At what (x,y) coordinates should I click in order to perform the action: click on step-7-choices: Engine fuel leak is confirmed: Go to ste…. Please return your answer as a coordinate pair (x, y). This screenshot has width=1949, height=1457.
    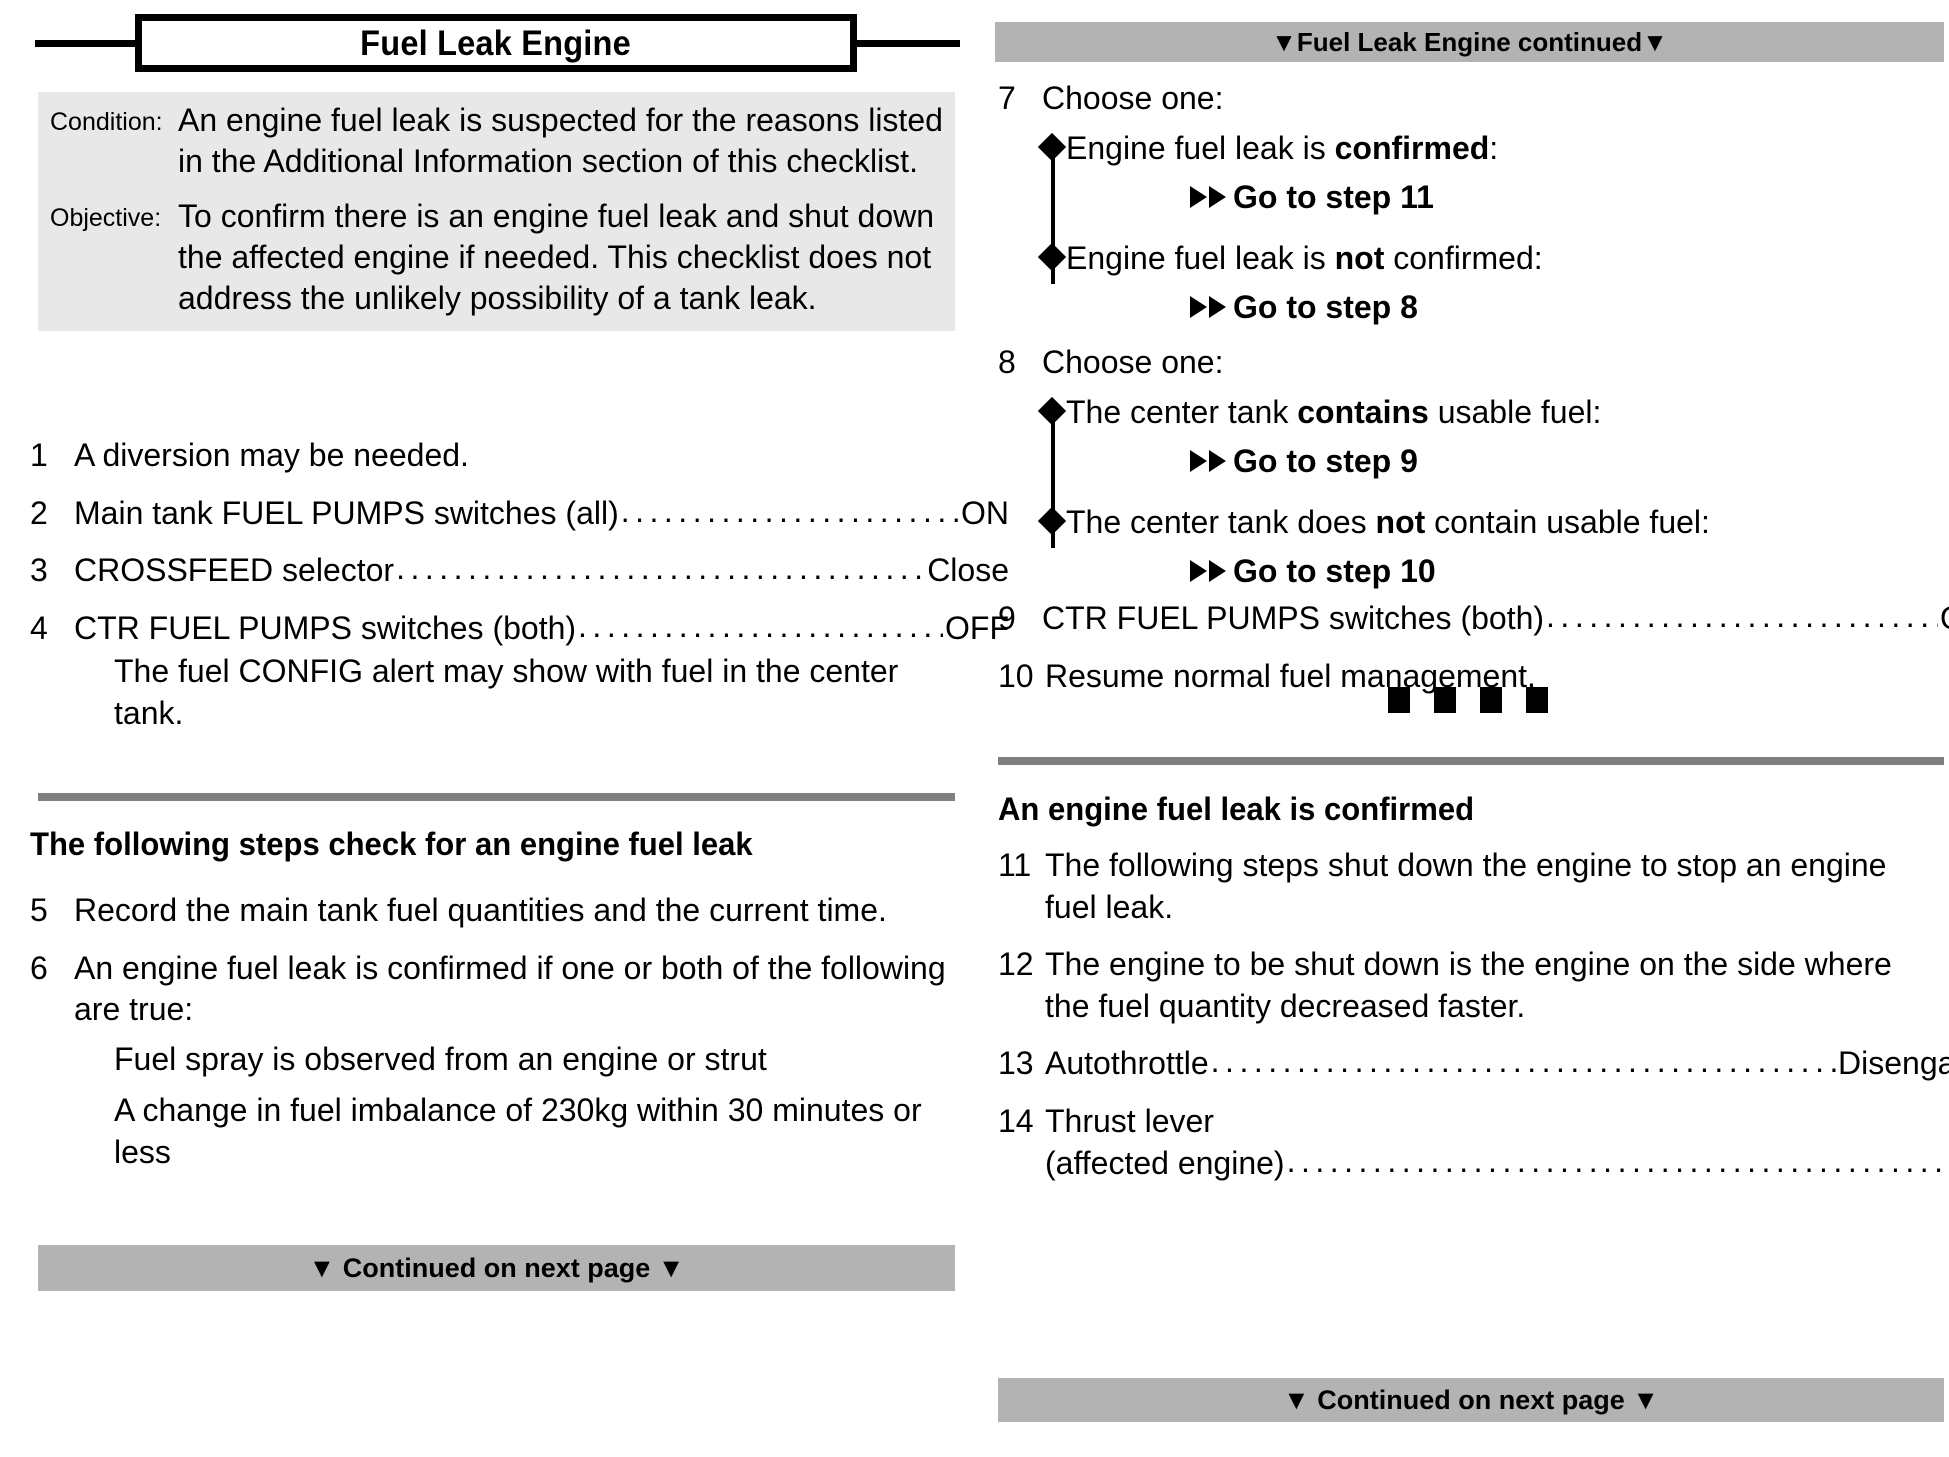
    Looking at the image, I should click on (1471, 227).